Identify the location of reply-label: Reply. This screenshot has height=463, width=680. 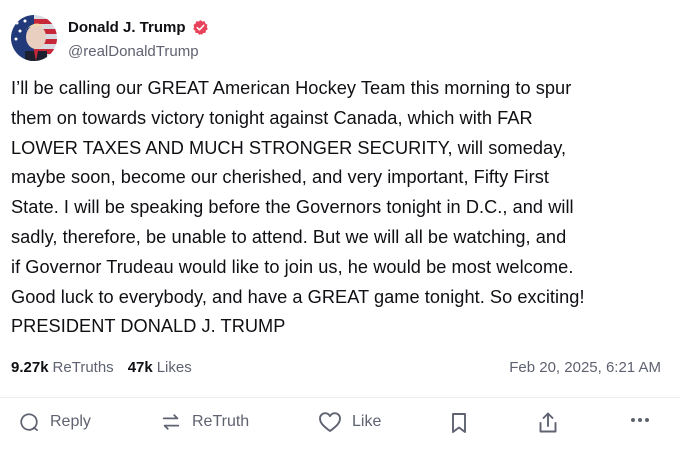
(70, 421).